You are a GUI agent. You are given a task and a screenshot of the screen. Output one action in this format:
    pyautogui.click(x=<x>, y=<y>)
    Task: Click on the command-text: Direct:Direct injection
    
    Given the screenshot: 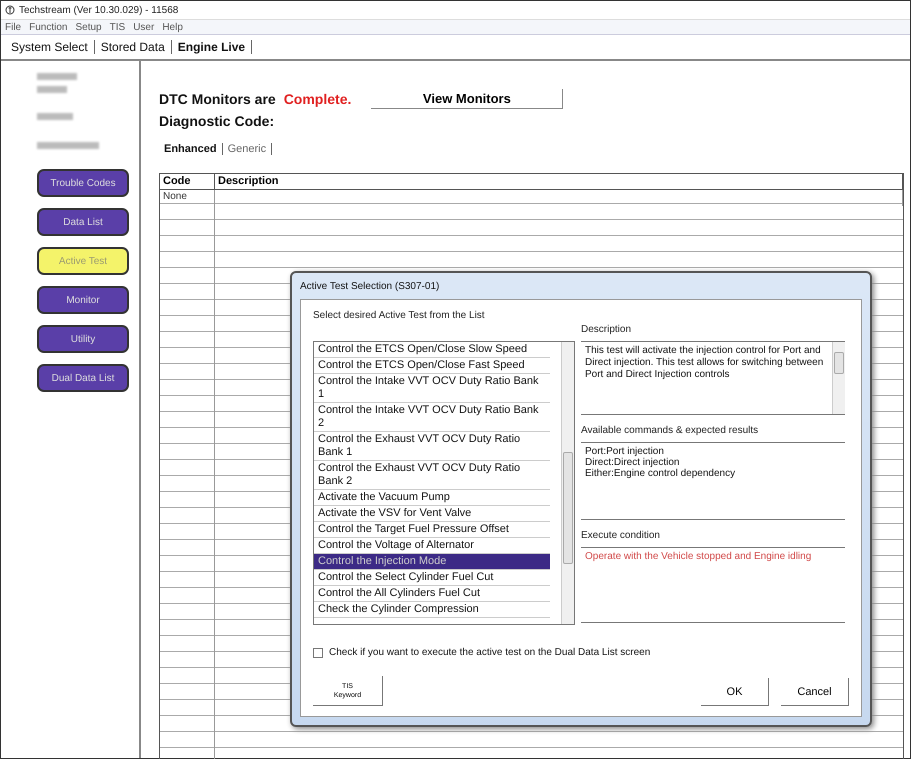 What is the action you would take?
    pyautogui.click(x=632, y=462)
    